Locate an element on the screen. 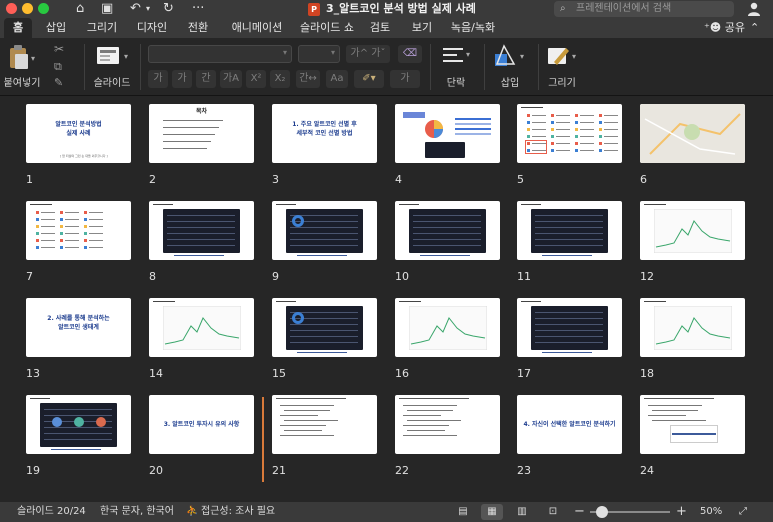 Image resolution: width=773 pixels, height=522 pixels. slide-title: 알트코인 분석방법 실제 사례 is located at coordinates (78, 129).